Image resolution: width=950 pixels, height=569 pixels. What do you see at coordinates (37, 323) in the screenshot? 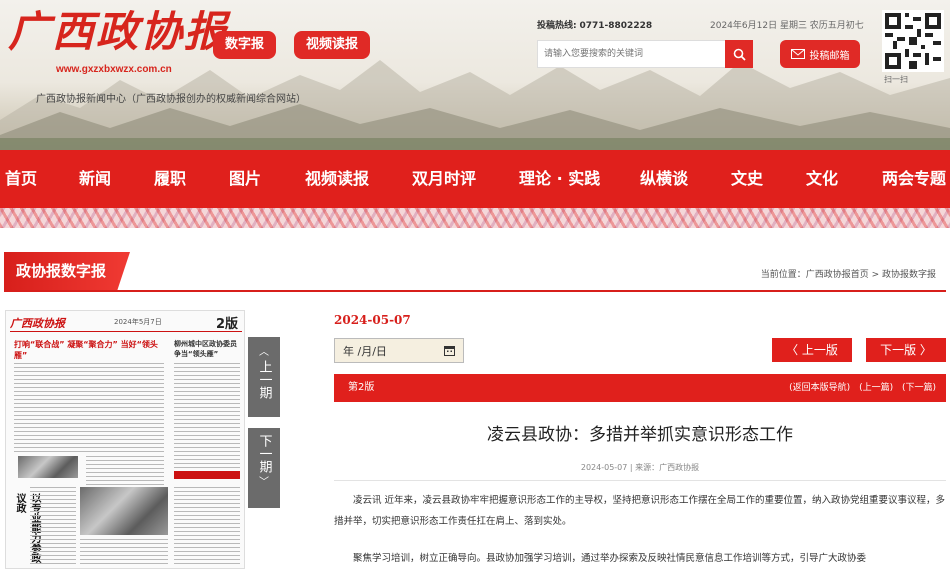
I see `paper-masthead: 广西政协报` at bounding box center [37, 323].